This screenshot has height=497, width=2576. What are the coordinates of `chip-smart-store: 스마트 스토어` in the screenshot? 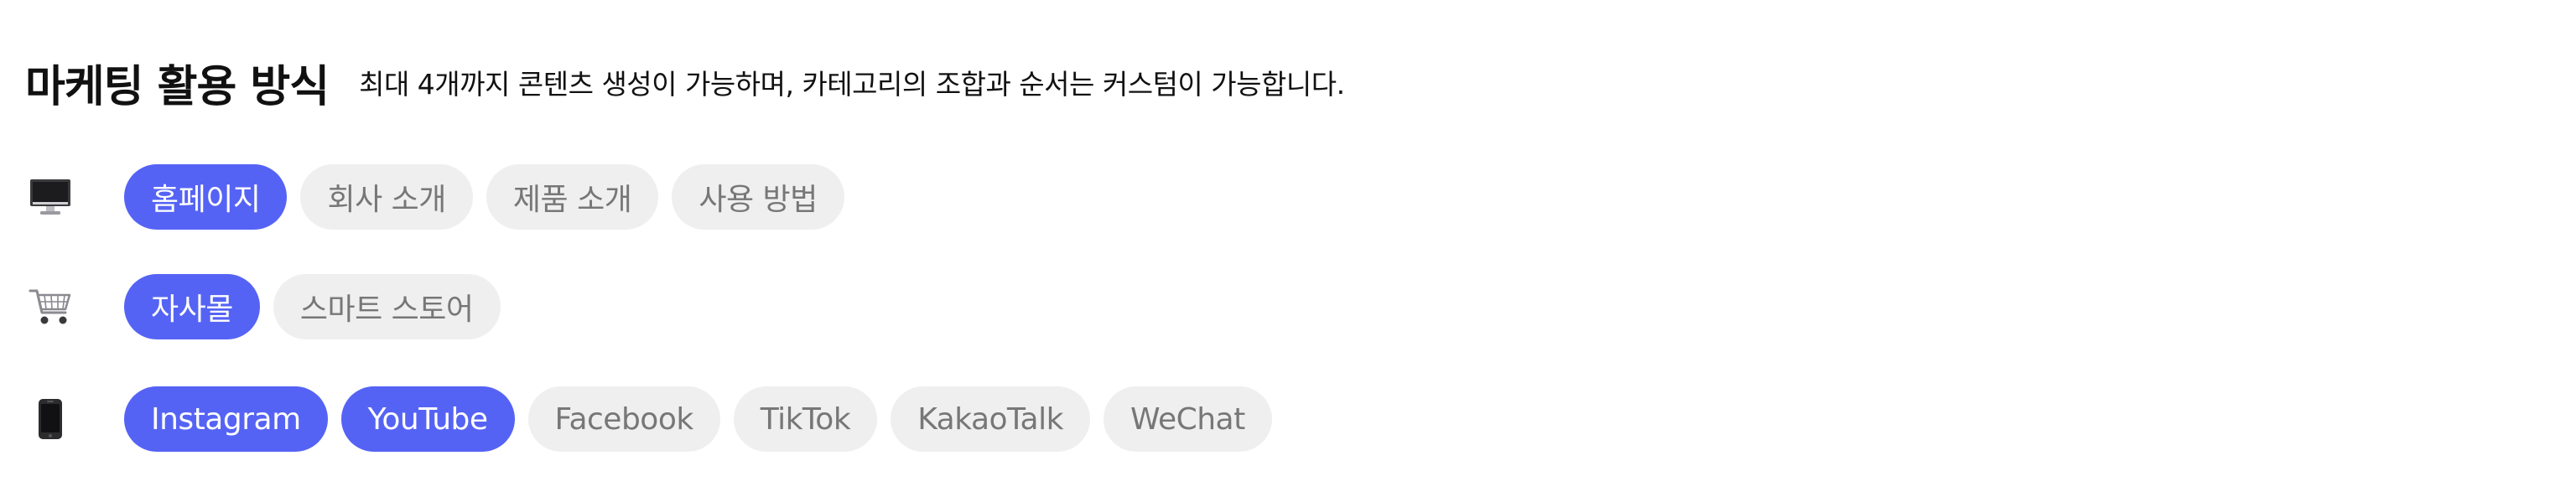 It's located at (387, 306).